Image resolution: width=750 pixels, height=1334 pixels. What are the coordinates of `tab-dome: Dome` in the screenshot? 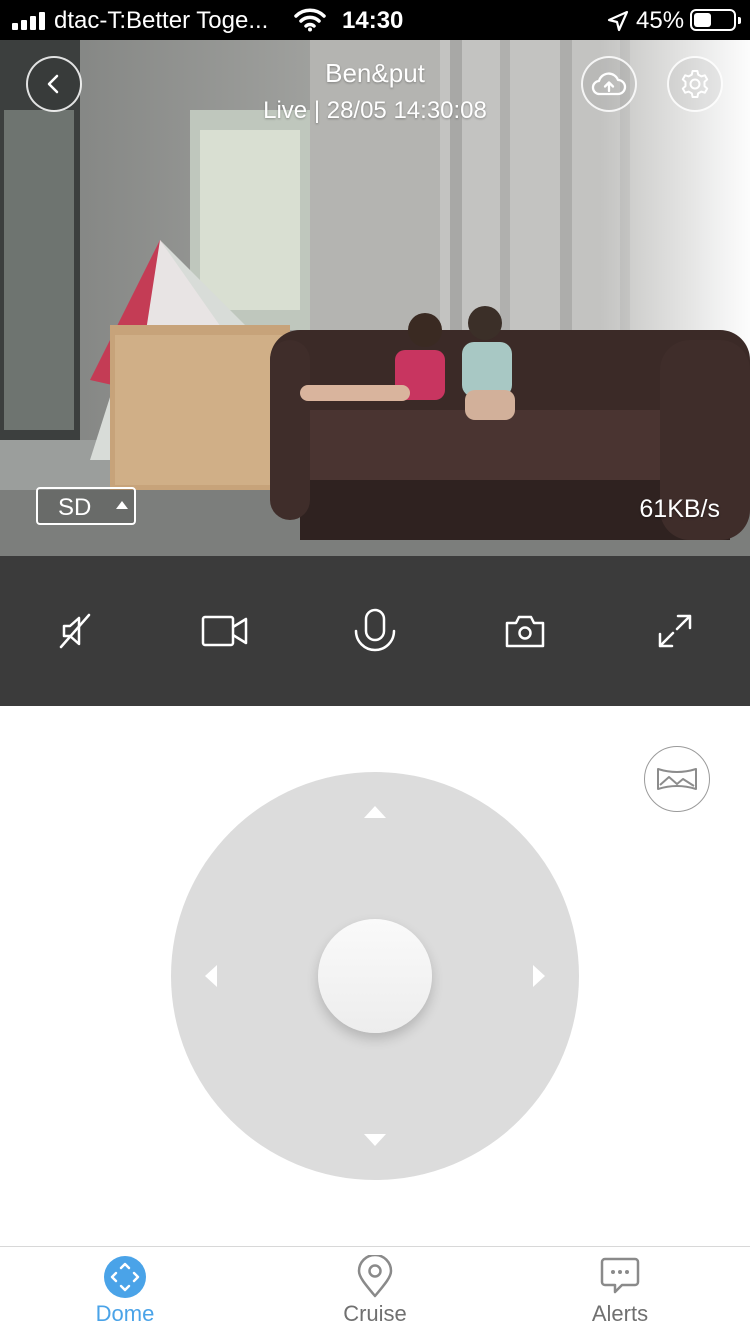 It's located at (125, 1290).